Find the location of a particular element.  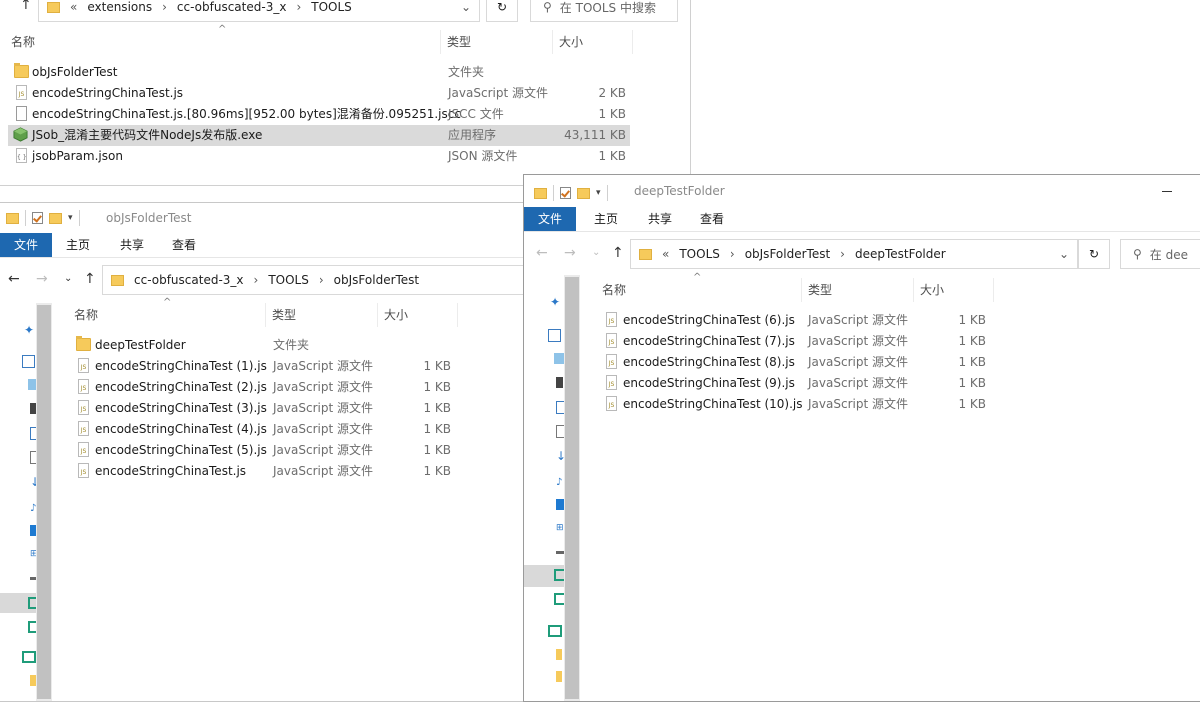

videos-icon is located at coordinates (559, 382).